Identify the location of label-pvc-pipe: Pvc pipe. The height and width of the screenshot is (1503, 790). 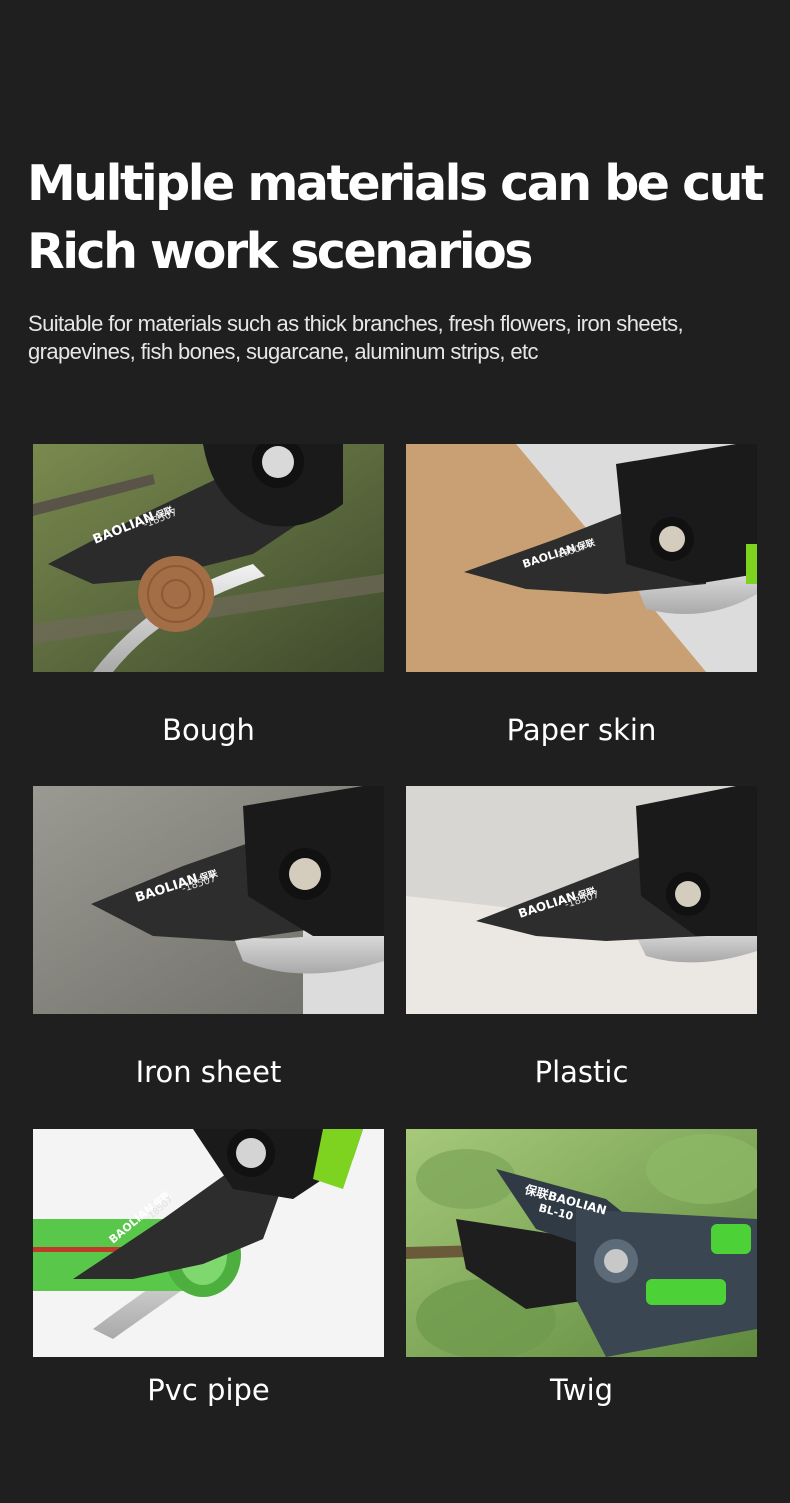
(208, 1390).